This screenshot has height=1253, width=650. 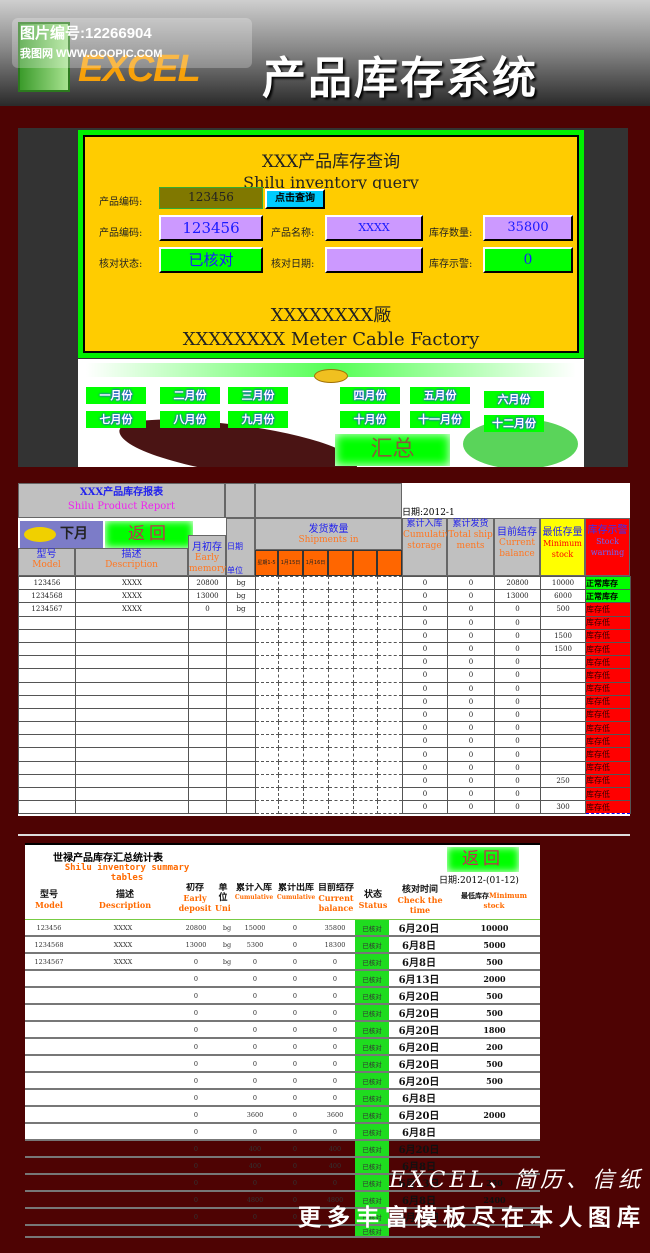 What do you see at coordinates (494, 1030) in the screenshot?
I see `cell: 1800` at bounding box center [494, 1030].